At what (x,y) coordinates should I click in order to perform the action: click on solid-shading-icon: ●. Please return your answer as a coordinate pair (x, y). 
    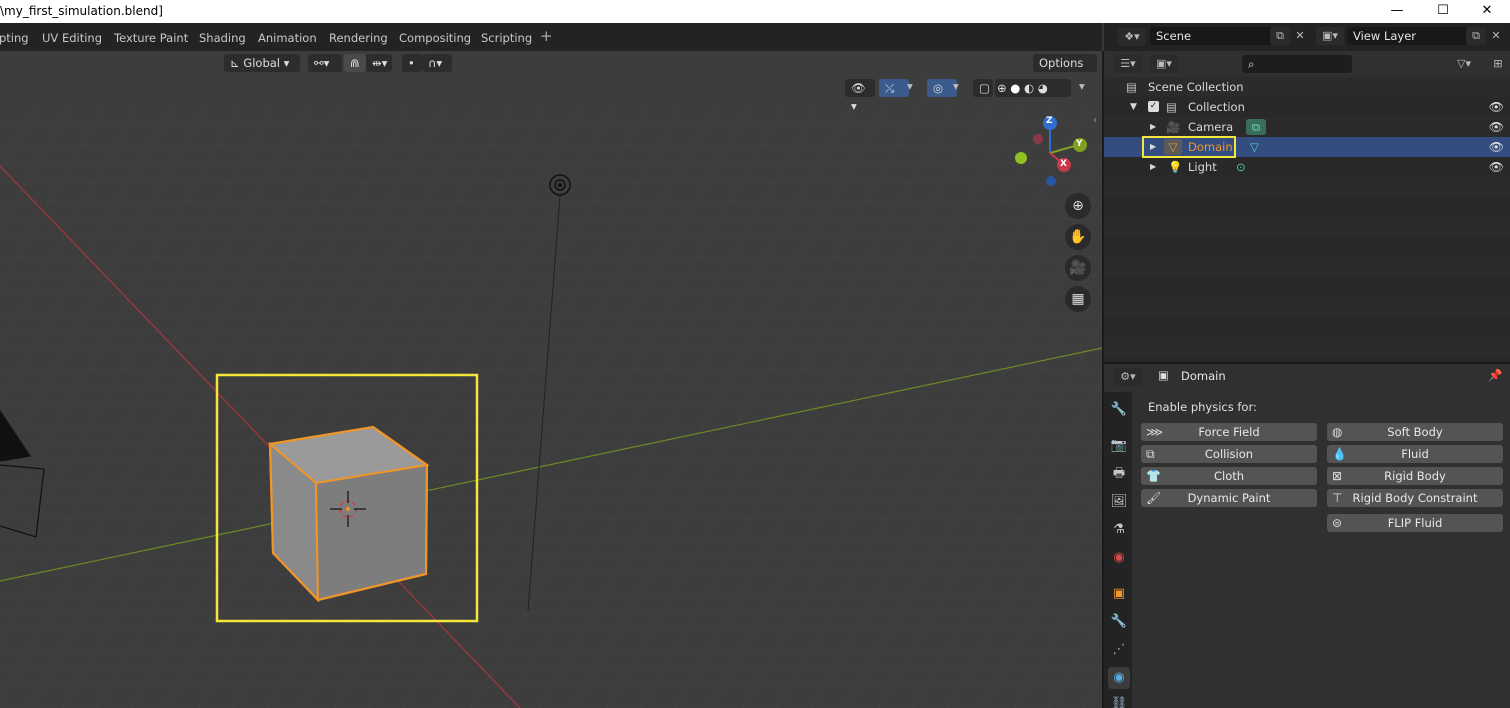
    Looking at the image, I should click on (1015, 88).